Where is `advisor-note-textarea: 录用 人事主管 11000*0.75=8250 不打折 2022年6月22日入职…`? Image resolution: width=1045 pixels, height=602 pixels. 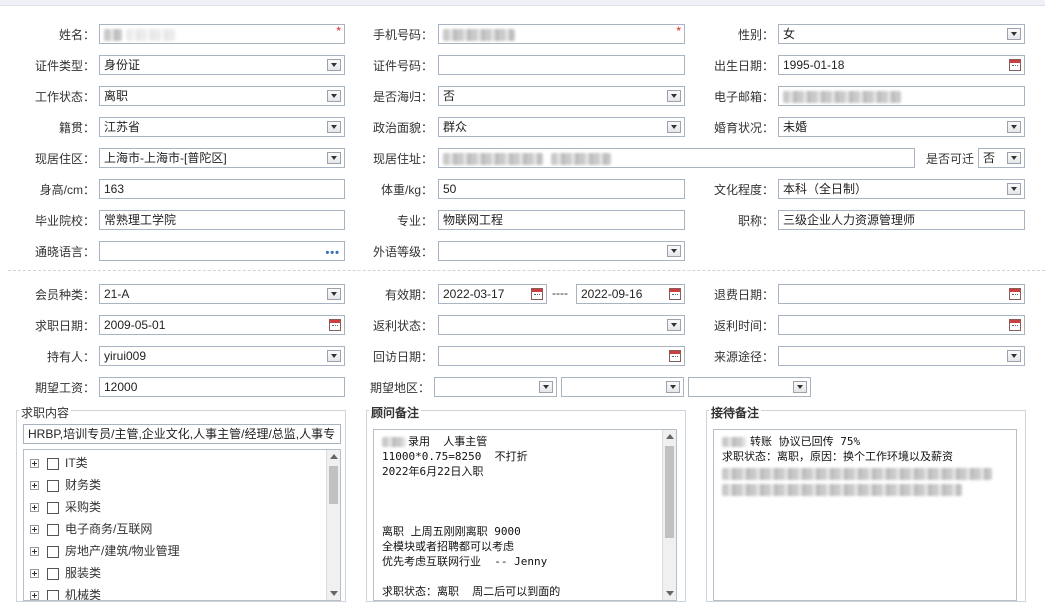
advisor-note-textarea: 录用 人事主管 11000*0.75=8250 不打折 2022年6月22日入职… is located at coordinates (525, 515).